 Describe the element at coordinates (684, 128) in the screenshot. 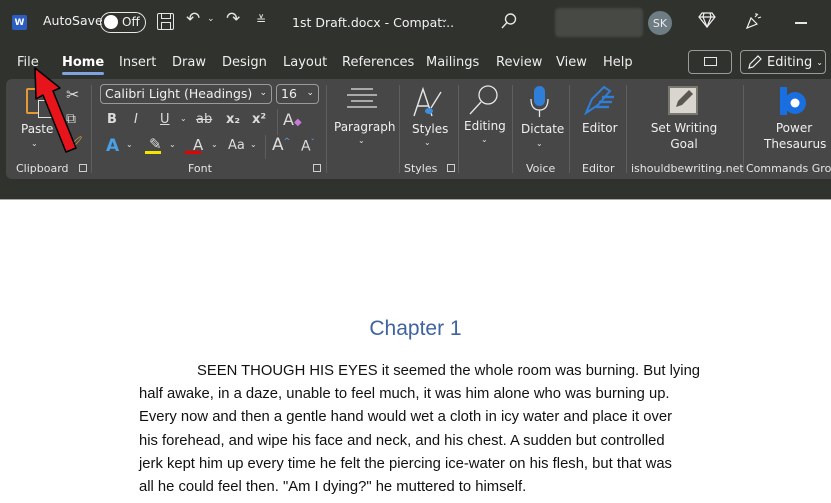

I see `set-writing-goal-line1: Set Writing` at that location.